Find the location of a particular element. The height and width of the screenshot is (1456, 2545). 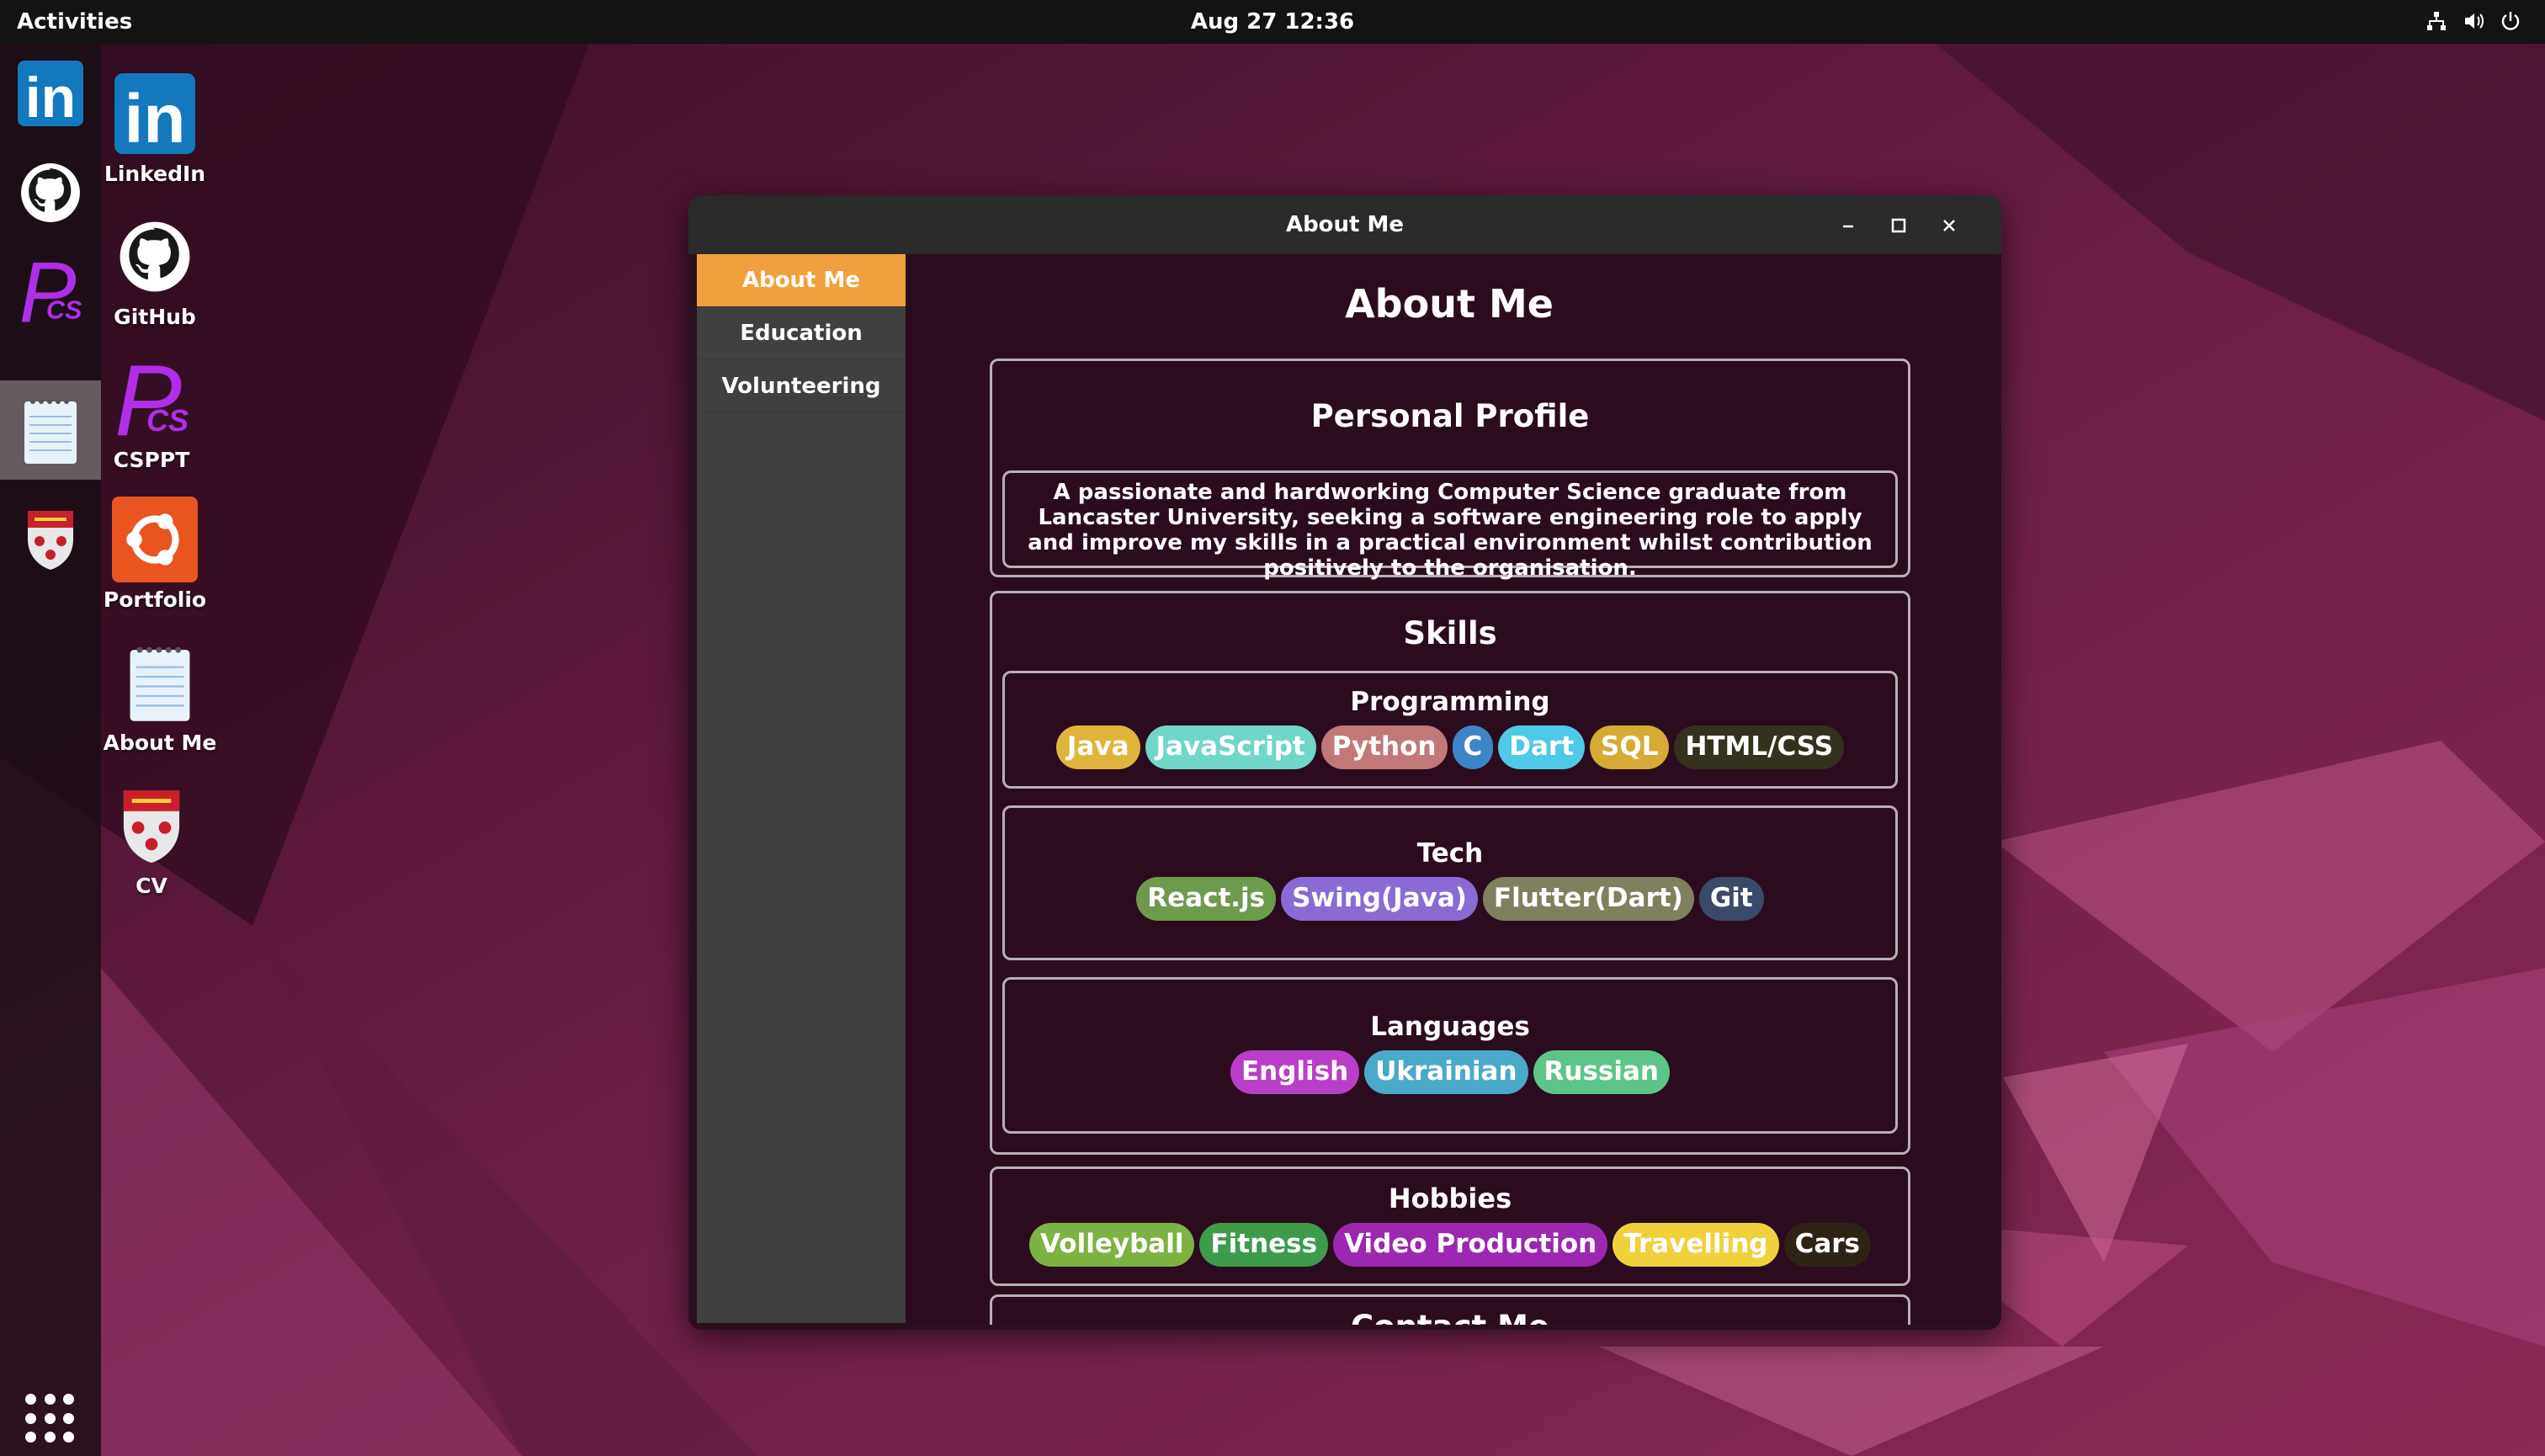

page-title: About Me is located at coordinates (1449, 304).